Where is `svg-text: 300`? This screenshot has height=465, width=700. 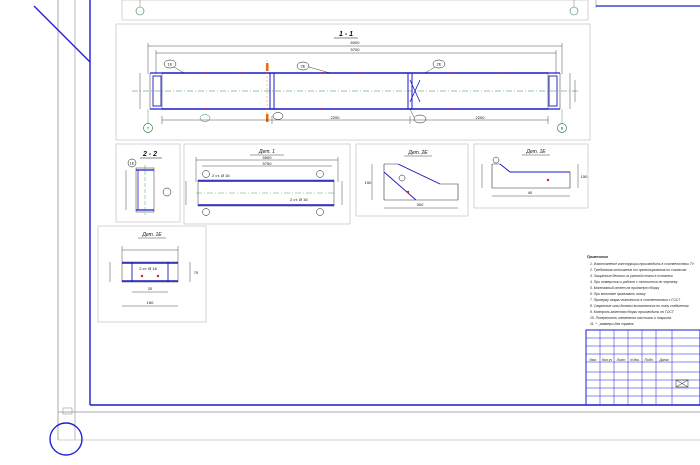 svg-text: 300 is located at coordinates (420, 204).